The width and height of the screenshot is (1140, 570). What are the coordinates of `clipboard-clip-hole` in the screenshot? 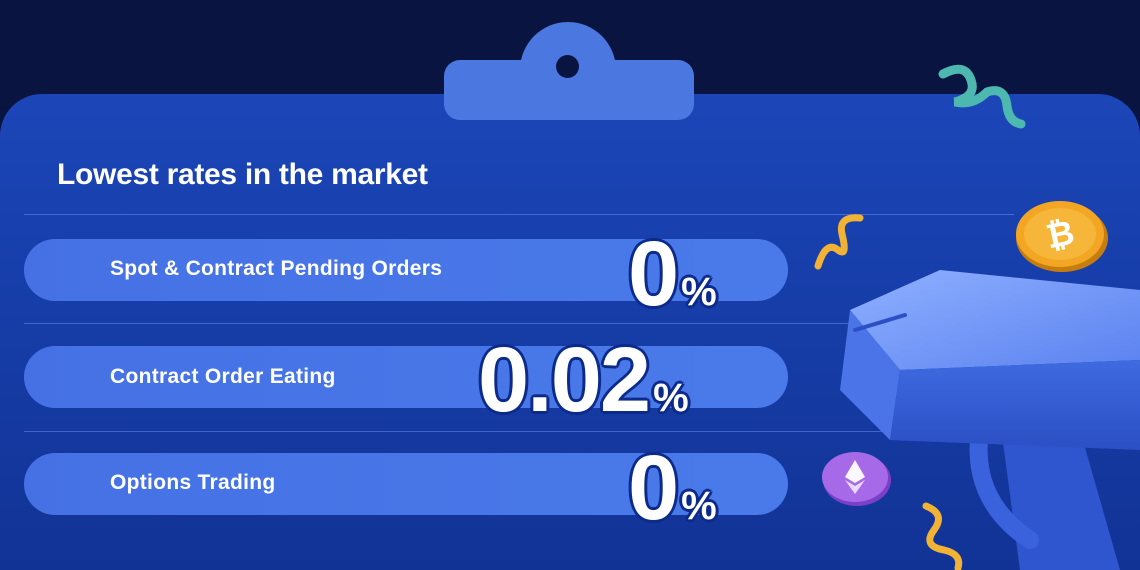 It's located at (567, 66).